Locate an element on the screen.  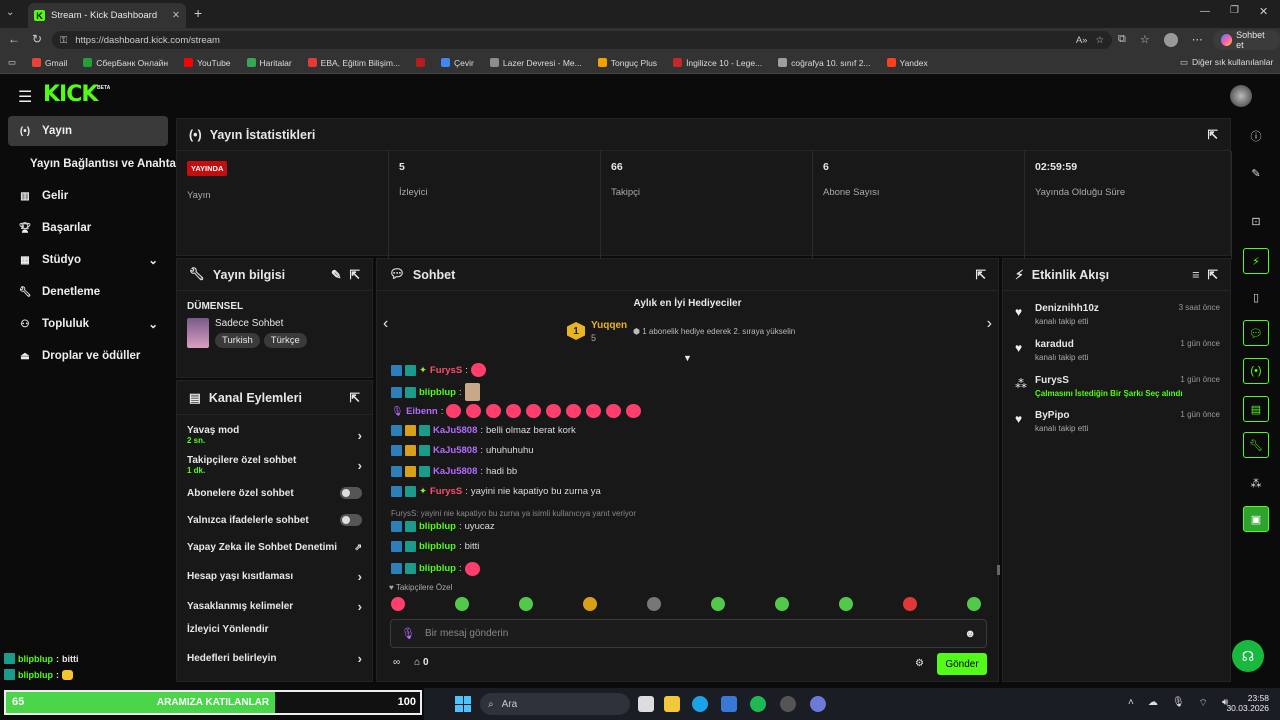
chat-scrollbar is located at coordinates (998, 570).